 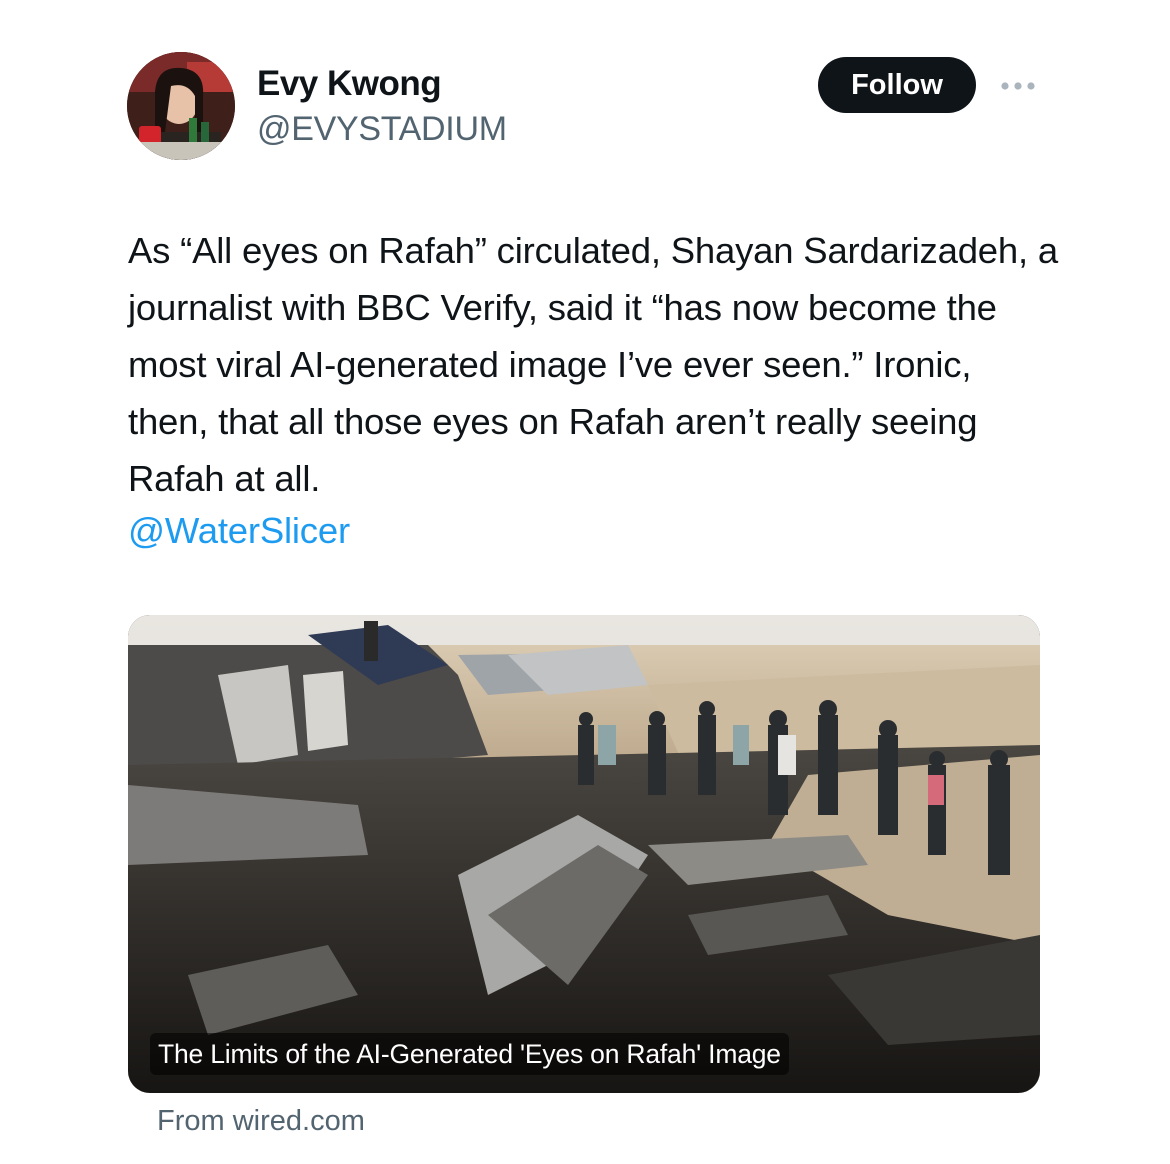 What do you see at coordinates (349, 84) in the screenshot?
I see `display-name: Evy Kwong` at bounding box center [349, 84].